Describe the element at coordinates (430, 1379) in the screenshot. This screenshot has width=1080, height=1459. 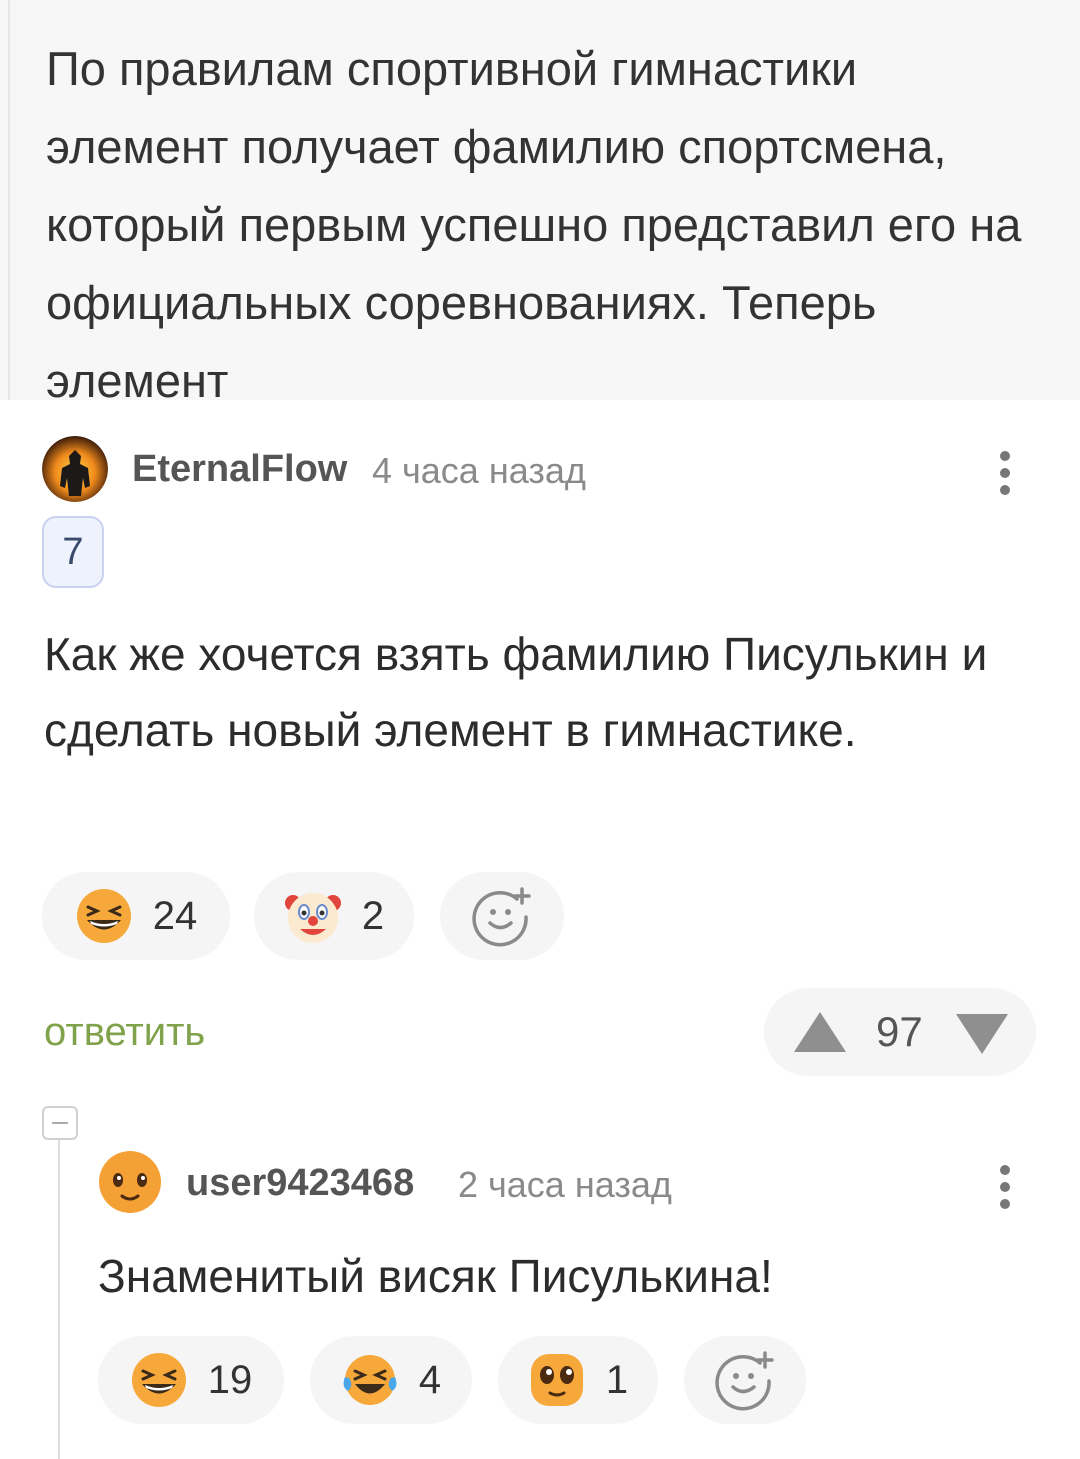
I see `reaction-count: 4` at that location.